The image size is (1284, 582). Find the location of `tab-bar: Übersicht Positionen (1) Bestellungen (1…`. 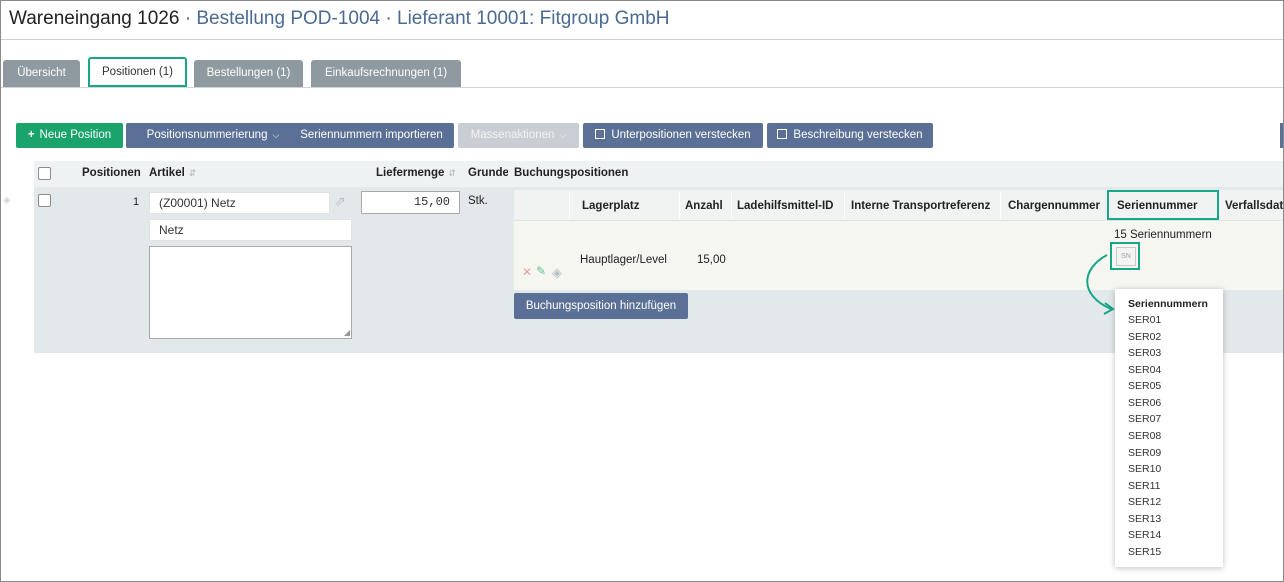

tab-bar: Übersicht Positionen (1) Bestellungen (1… is located at coordinates (642, 72).